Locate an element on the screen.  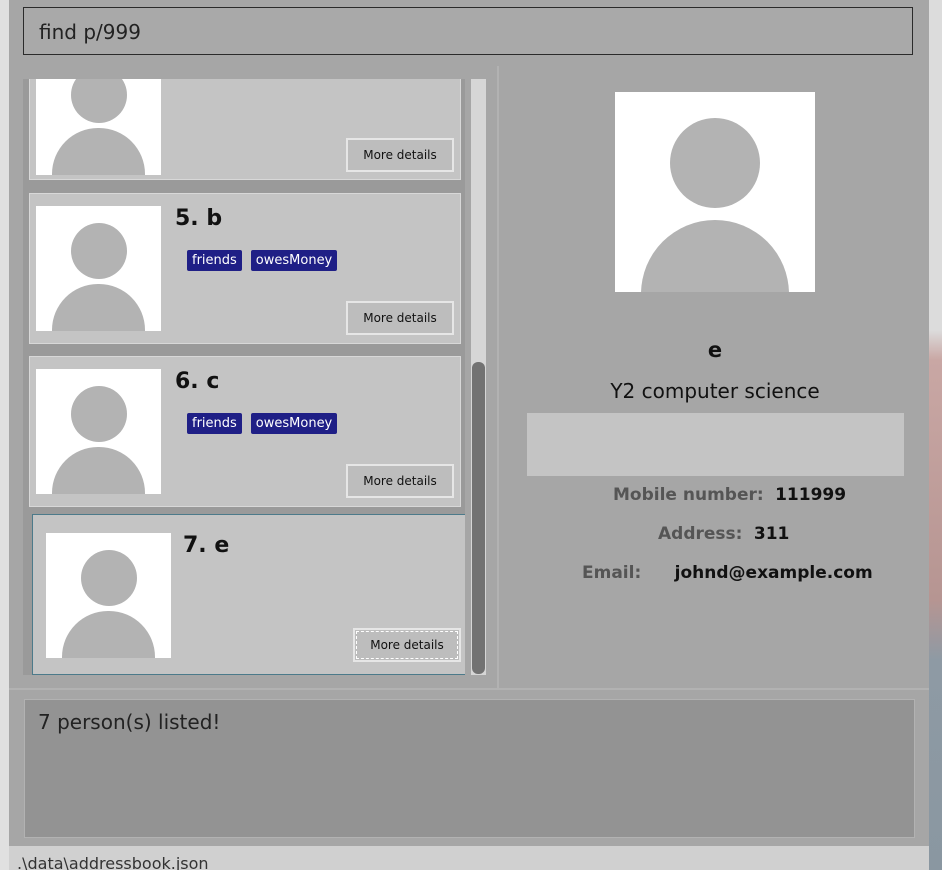
command-input: find p/999 is located at coordinates (468, 31).